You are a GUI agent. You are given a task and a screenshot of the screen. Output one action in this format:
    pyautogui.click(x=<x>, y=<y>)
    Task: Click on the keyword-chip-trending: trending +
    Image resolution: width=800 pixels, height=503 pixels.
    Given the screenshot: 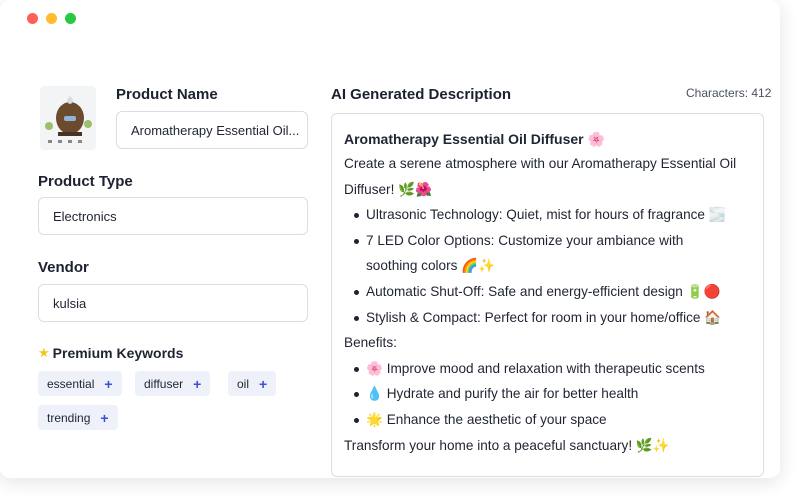 What is the action you would take?
    pyautogui.click(x=78, y=417)
    